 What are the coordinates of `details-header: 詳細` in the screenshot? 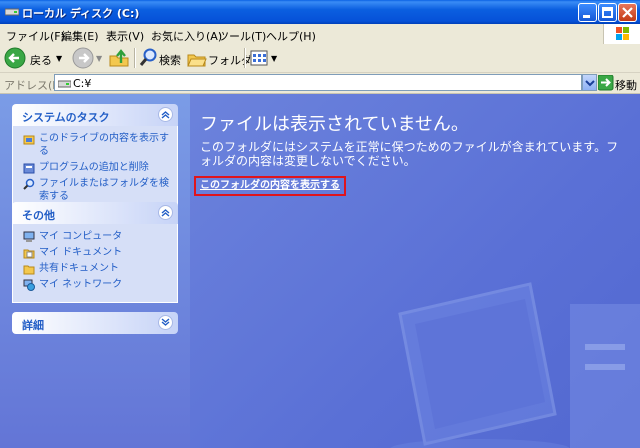 It's located at (95, 323).